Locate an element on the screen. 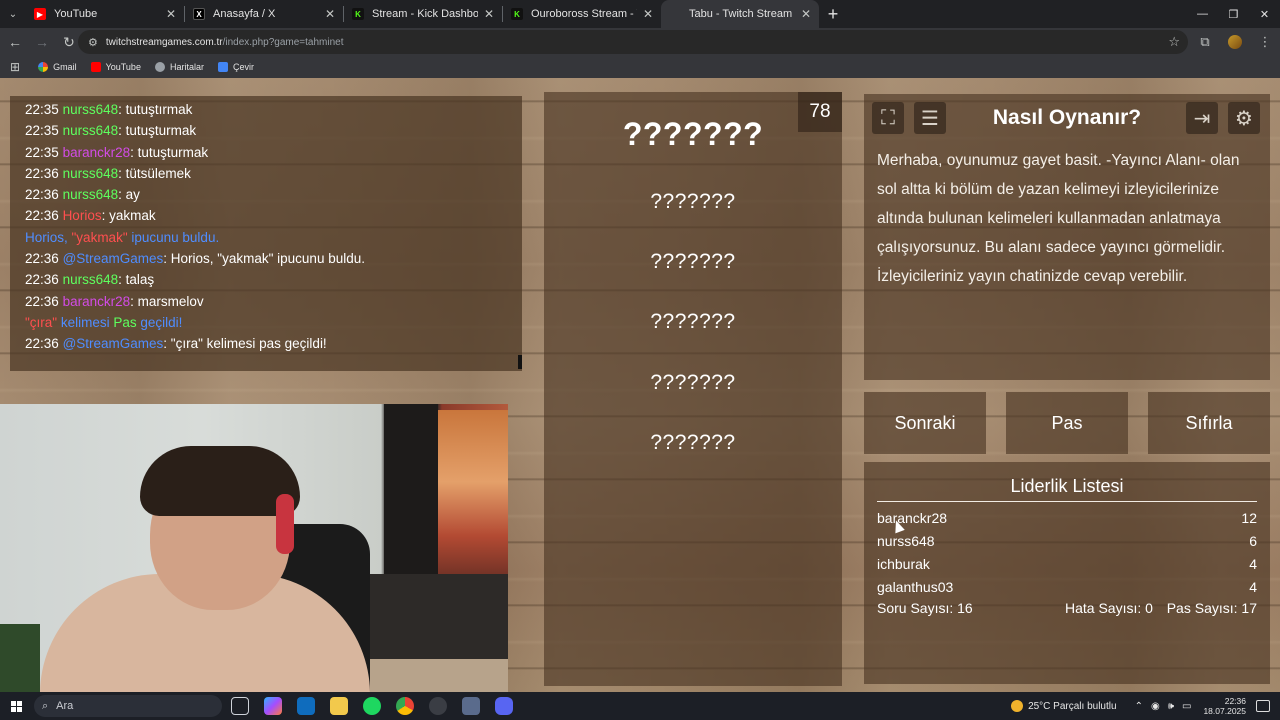 The image size is (1280, 720). leaderboard-row: galanthus03 4 is located at coordinates (1067, 587).